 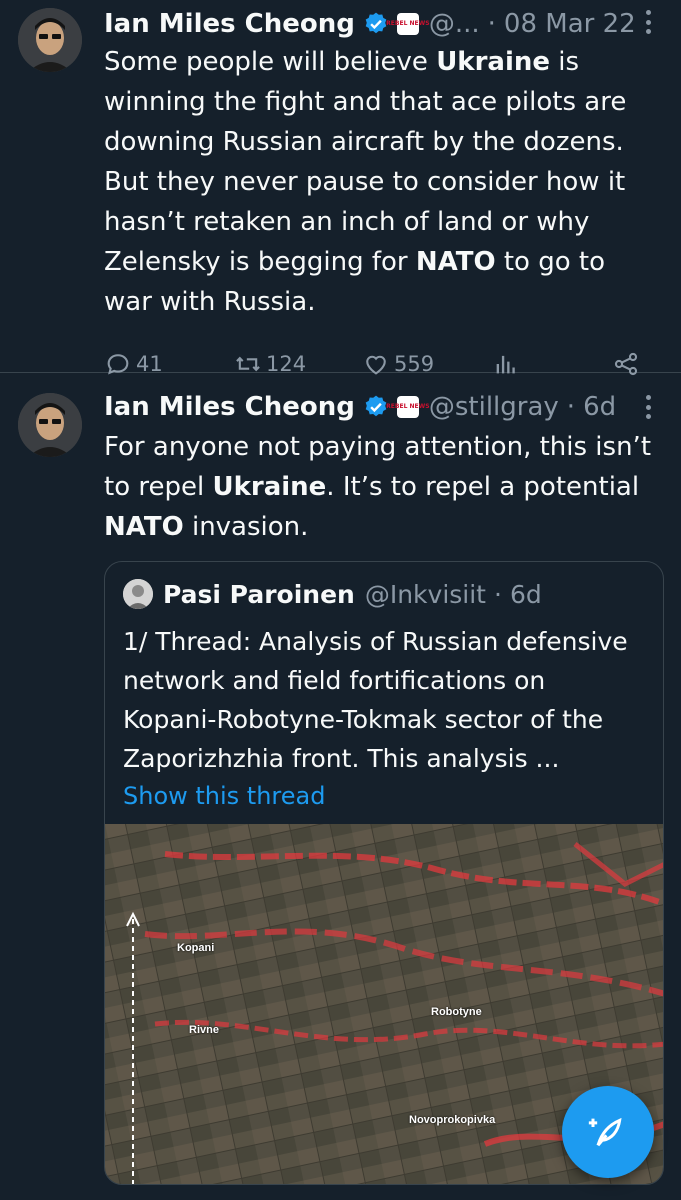 I want to click on quote-author-handle: @Inkvisiit, so click(x=425, y=594).